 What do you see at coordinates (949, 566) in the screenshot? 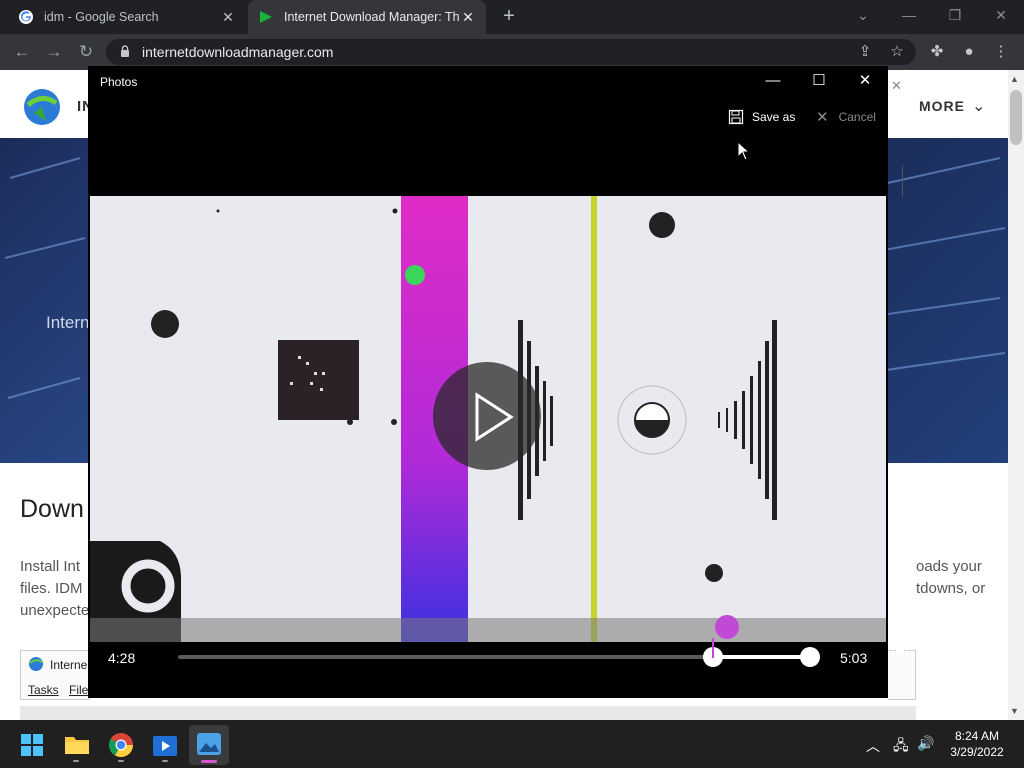
I see `paragraph-line: oads your` at bounding box center [949, 566].